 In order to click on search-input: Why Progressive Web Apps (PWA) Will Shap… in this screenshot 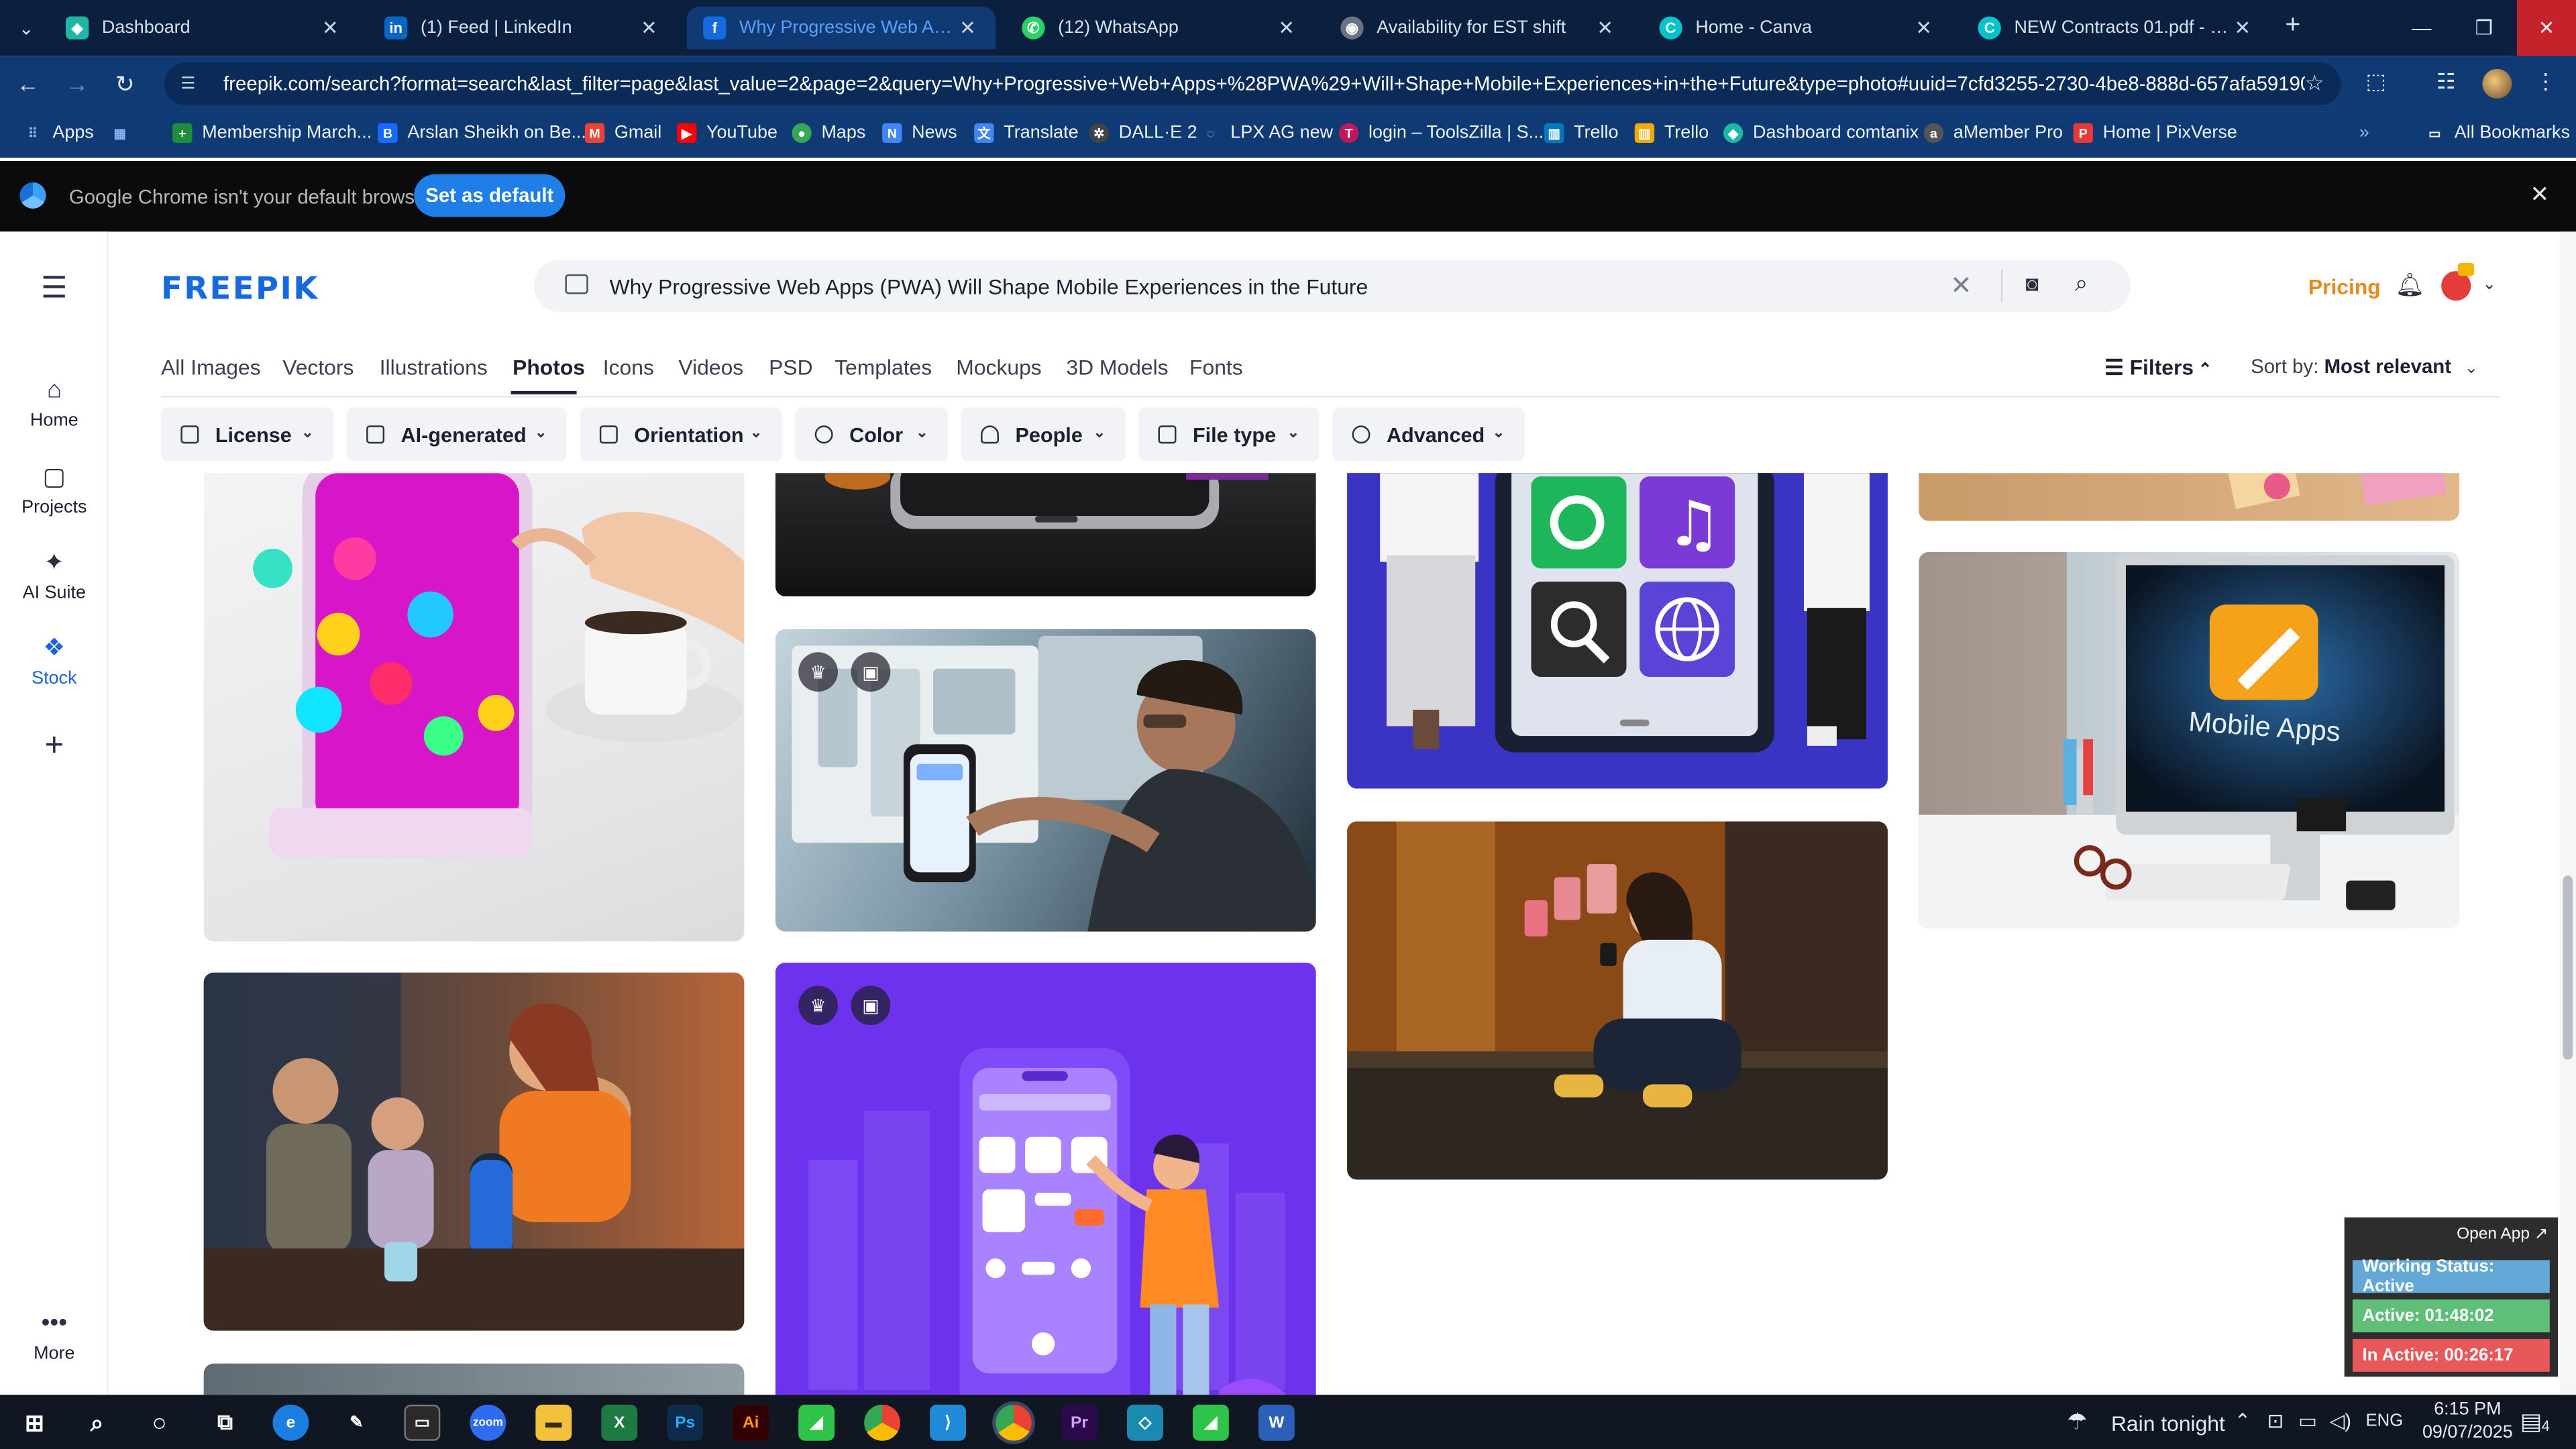, I will do `click(989, 286)`.